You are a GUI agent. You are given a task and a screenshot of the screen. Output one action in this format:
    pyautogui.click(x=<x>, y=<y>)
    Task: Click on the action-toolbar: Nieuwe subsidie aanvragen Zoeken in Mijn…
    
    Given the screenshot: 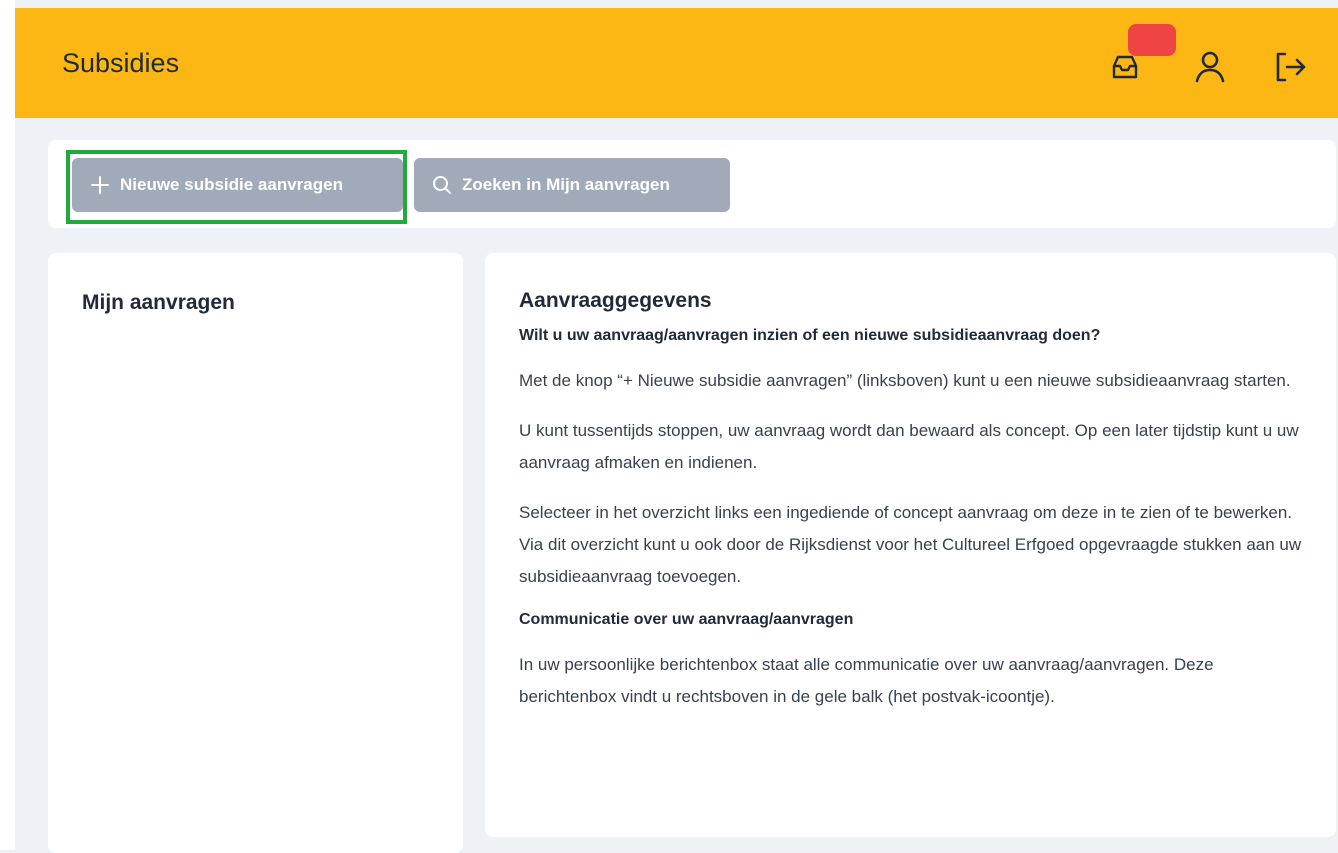 What is the action you would take?
    pyautogui.click(x=692, y=184)
    